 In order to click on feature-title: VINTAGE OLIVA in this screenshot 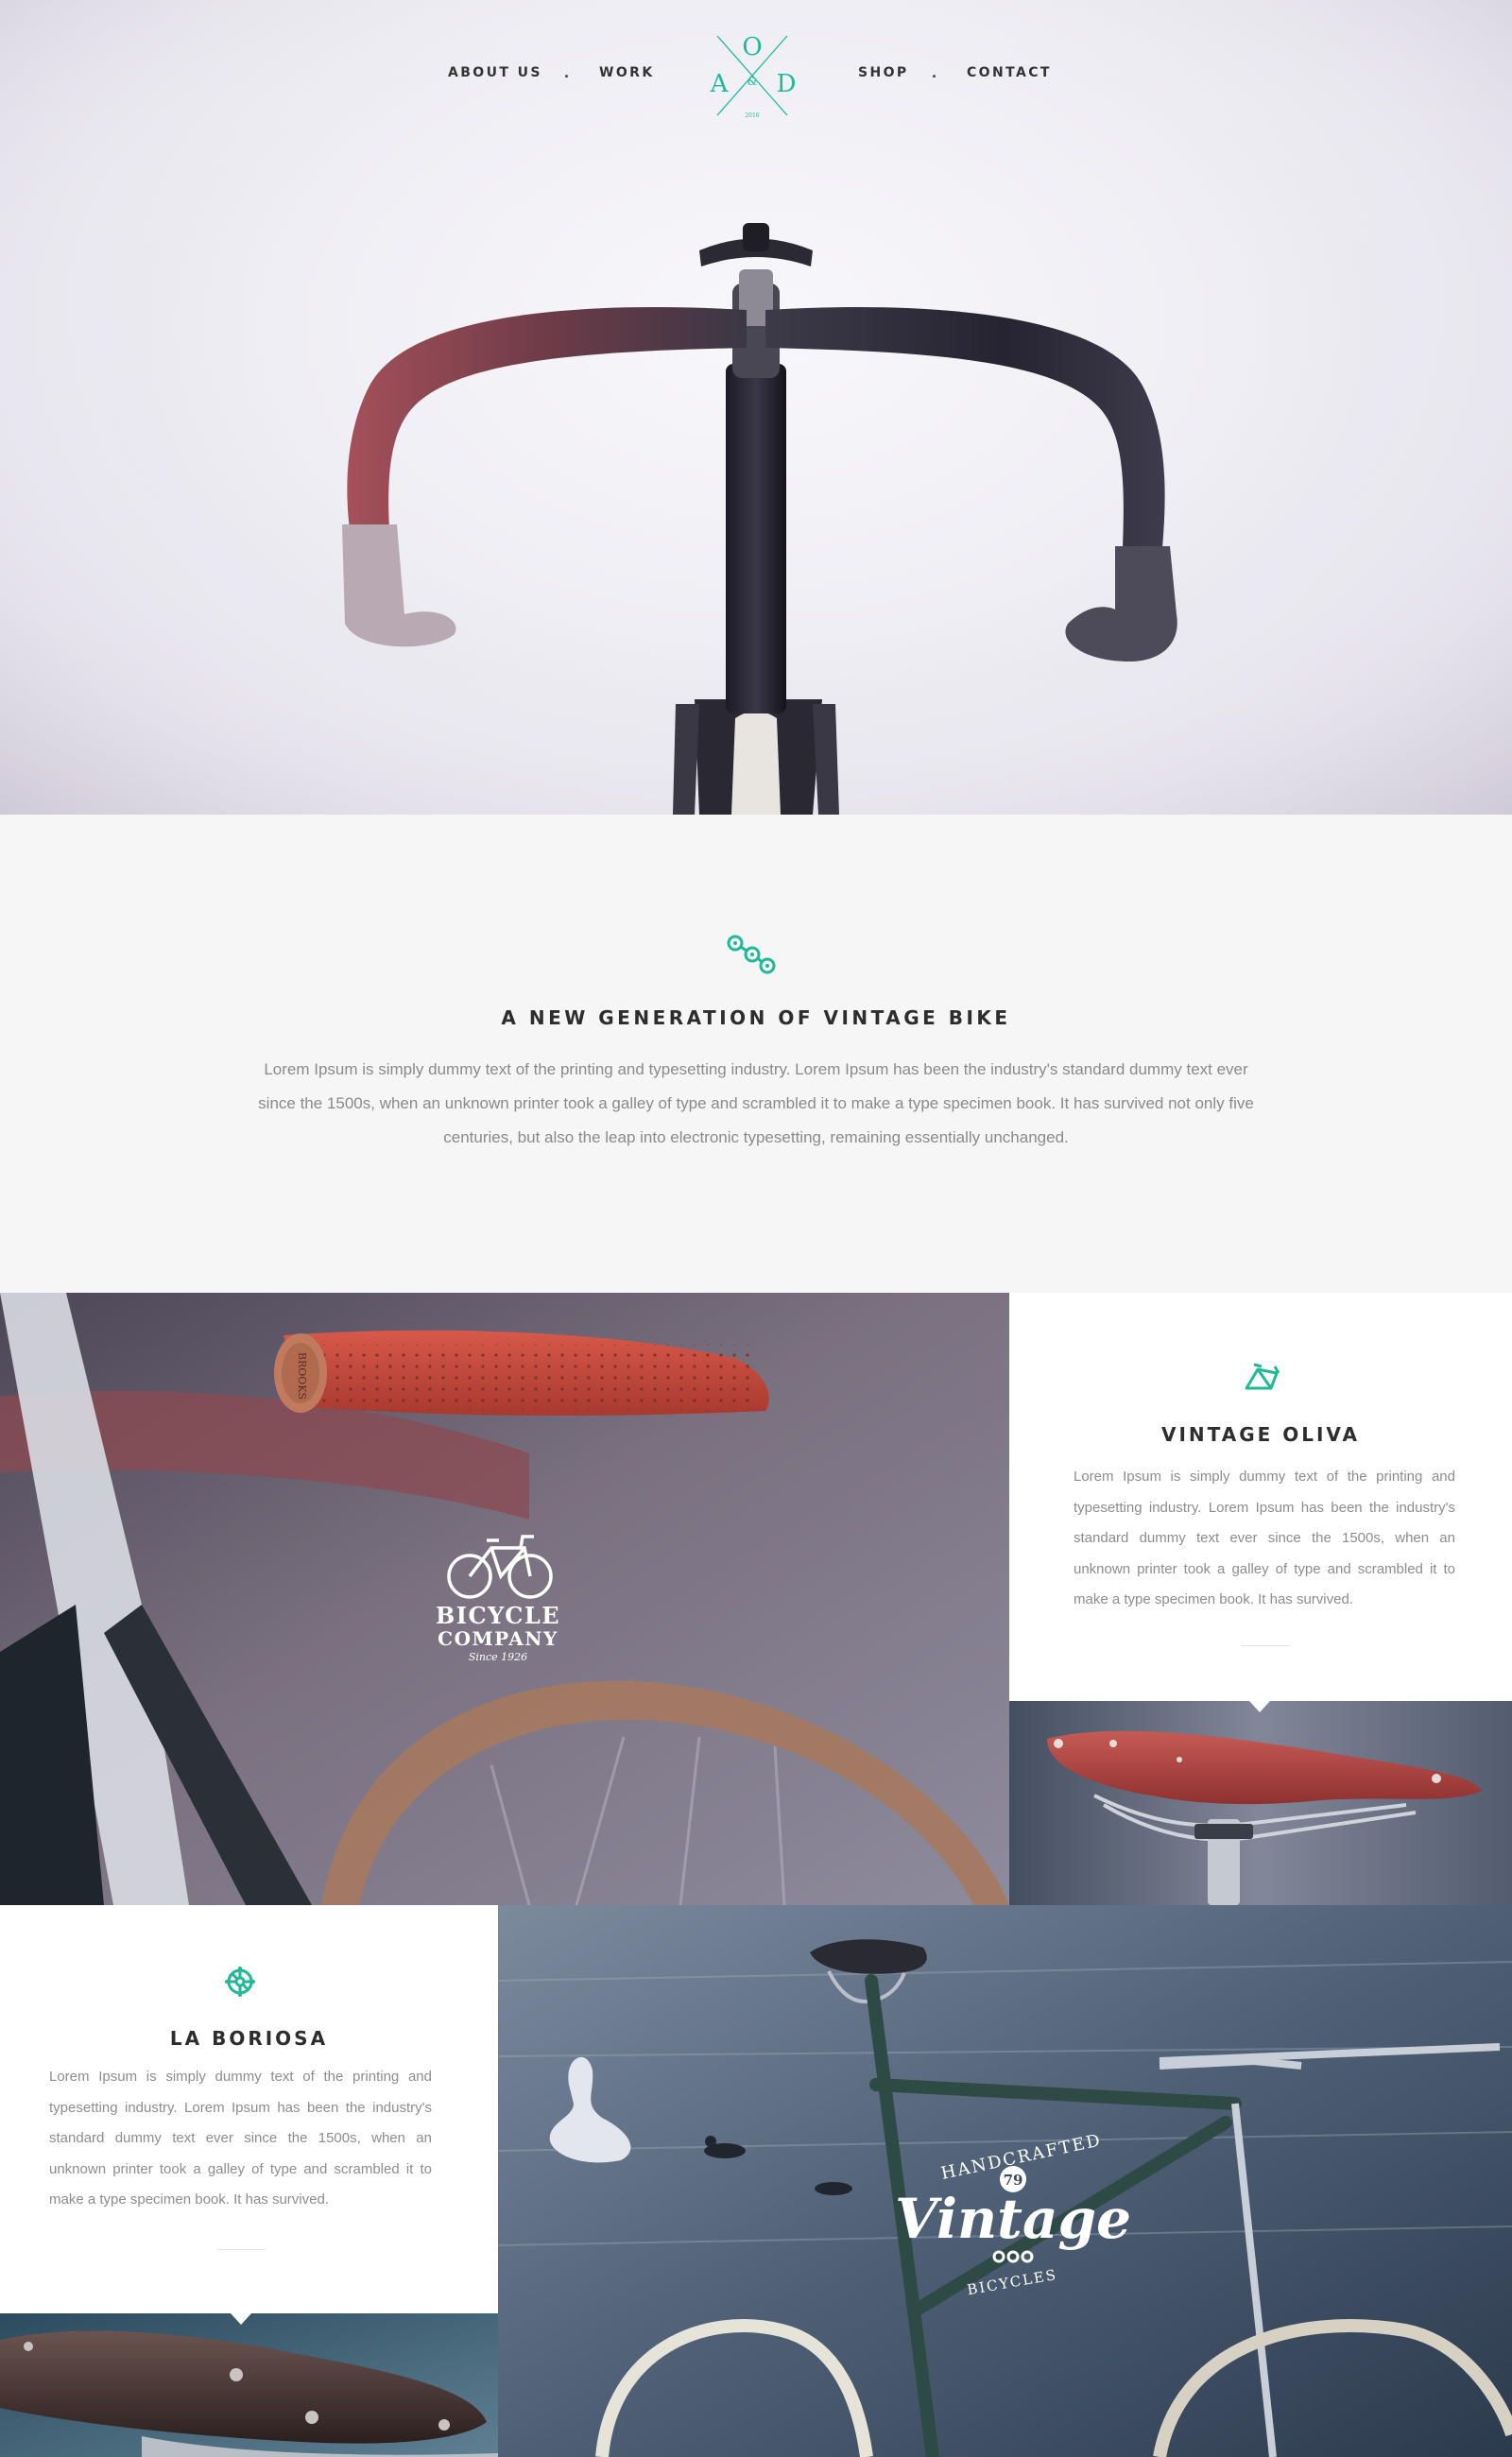, I will do `click(1260, 1434)`.